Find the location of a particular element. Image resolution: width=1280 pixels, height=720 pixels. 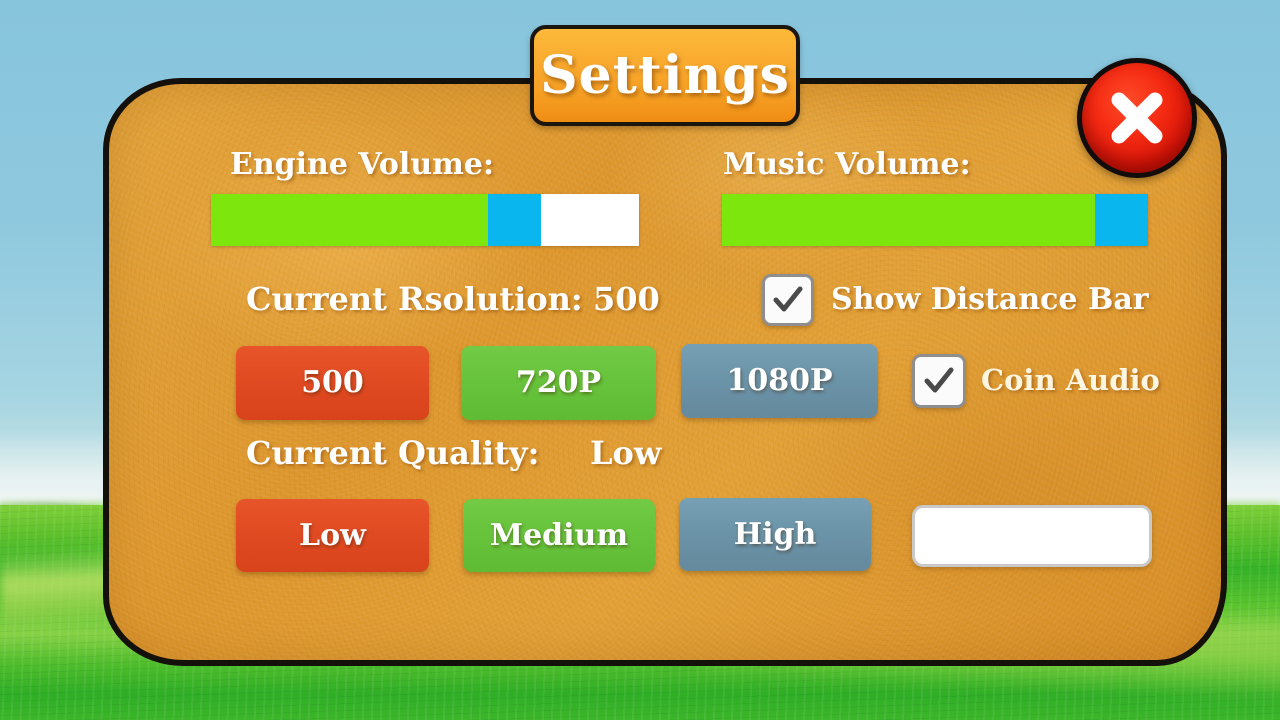

current-resolution-label: Current Rsolution: is located at coordinates (414, 299).